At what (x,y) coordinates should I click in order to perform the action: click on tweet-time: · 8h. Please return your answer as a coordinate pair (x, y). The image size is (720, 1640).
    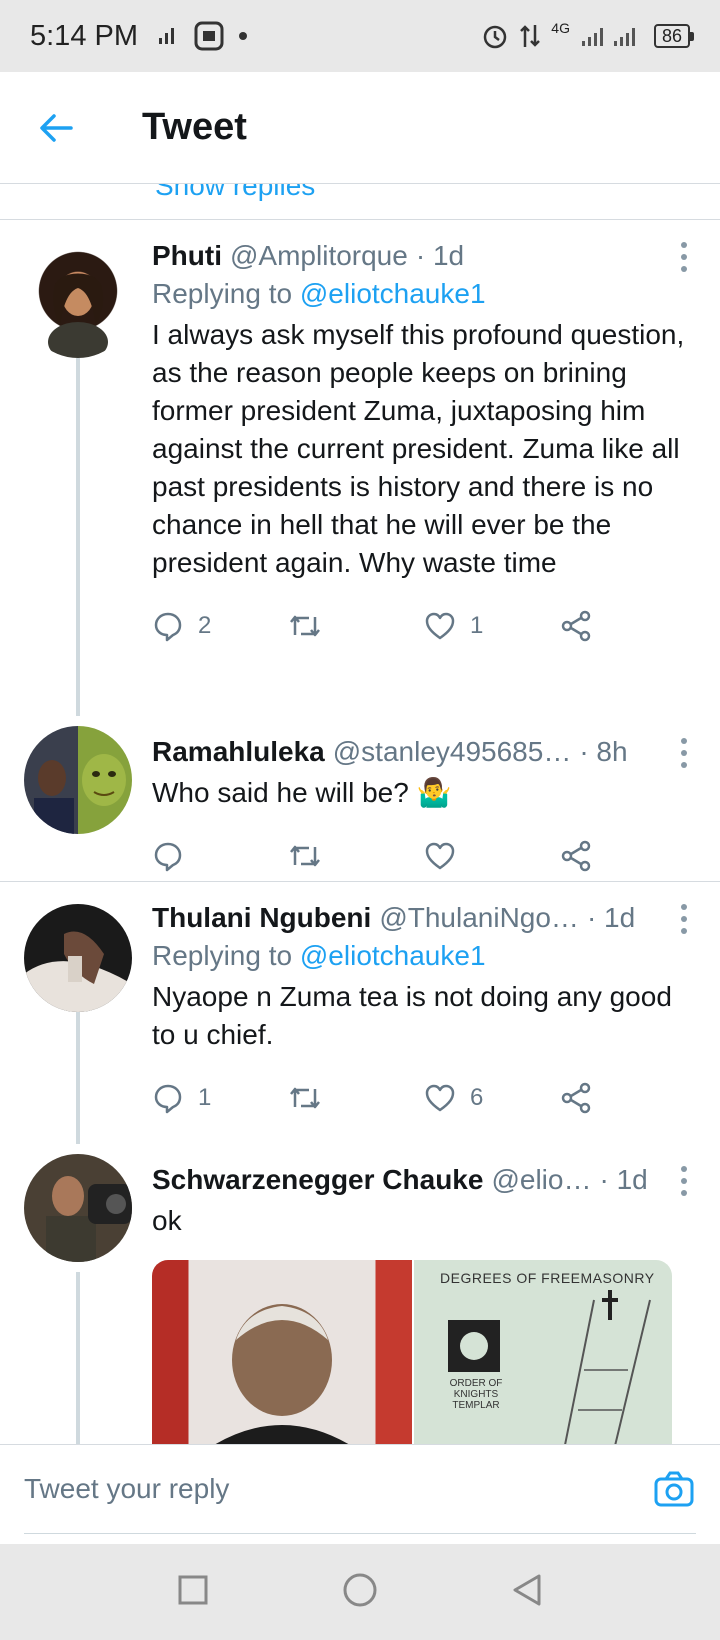
    Looking at the image, I should click on (603, 751).